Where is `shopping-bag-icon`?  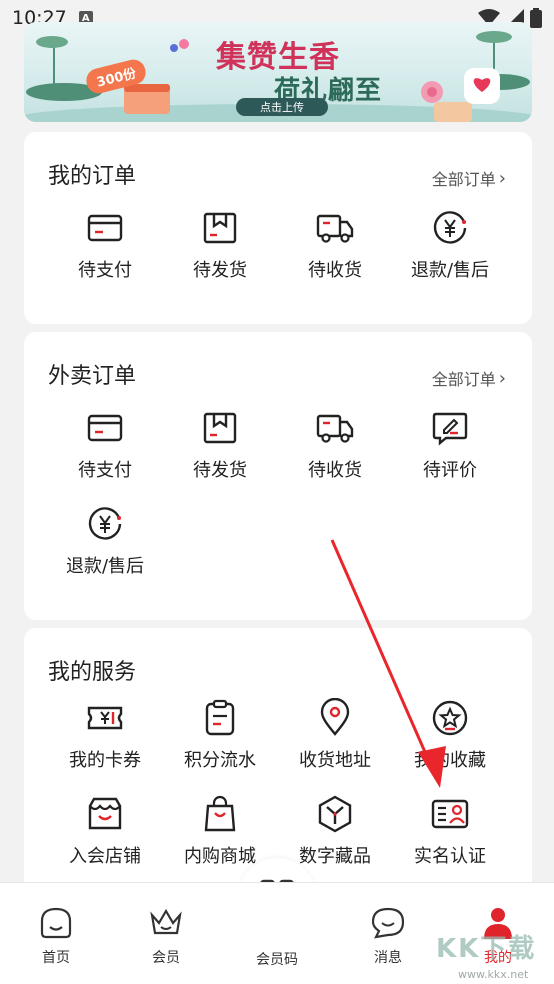 shopping-bag-icon is located at coordinates (220, 813).